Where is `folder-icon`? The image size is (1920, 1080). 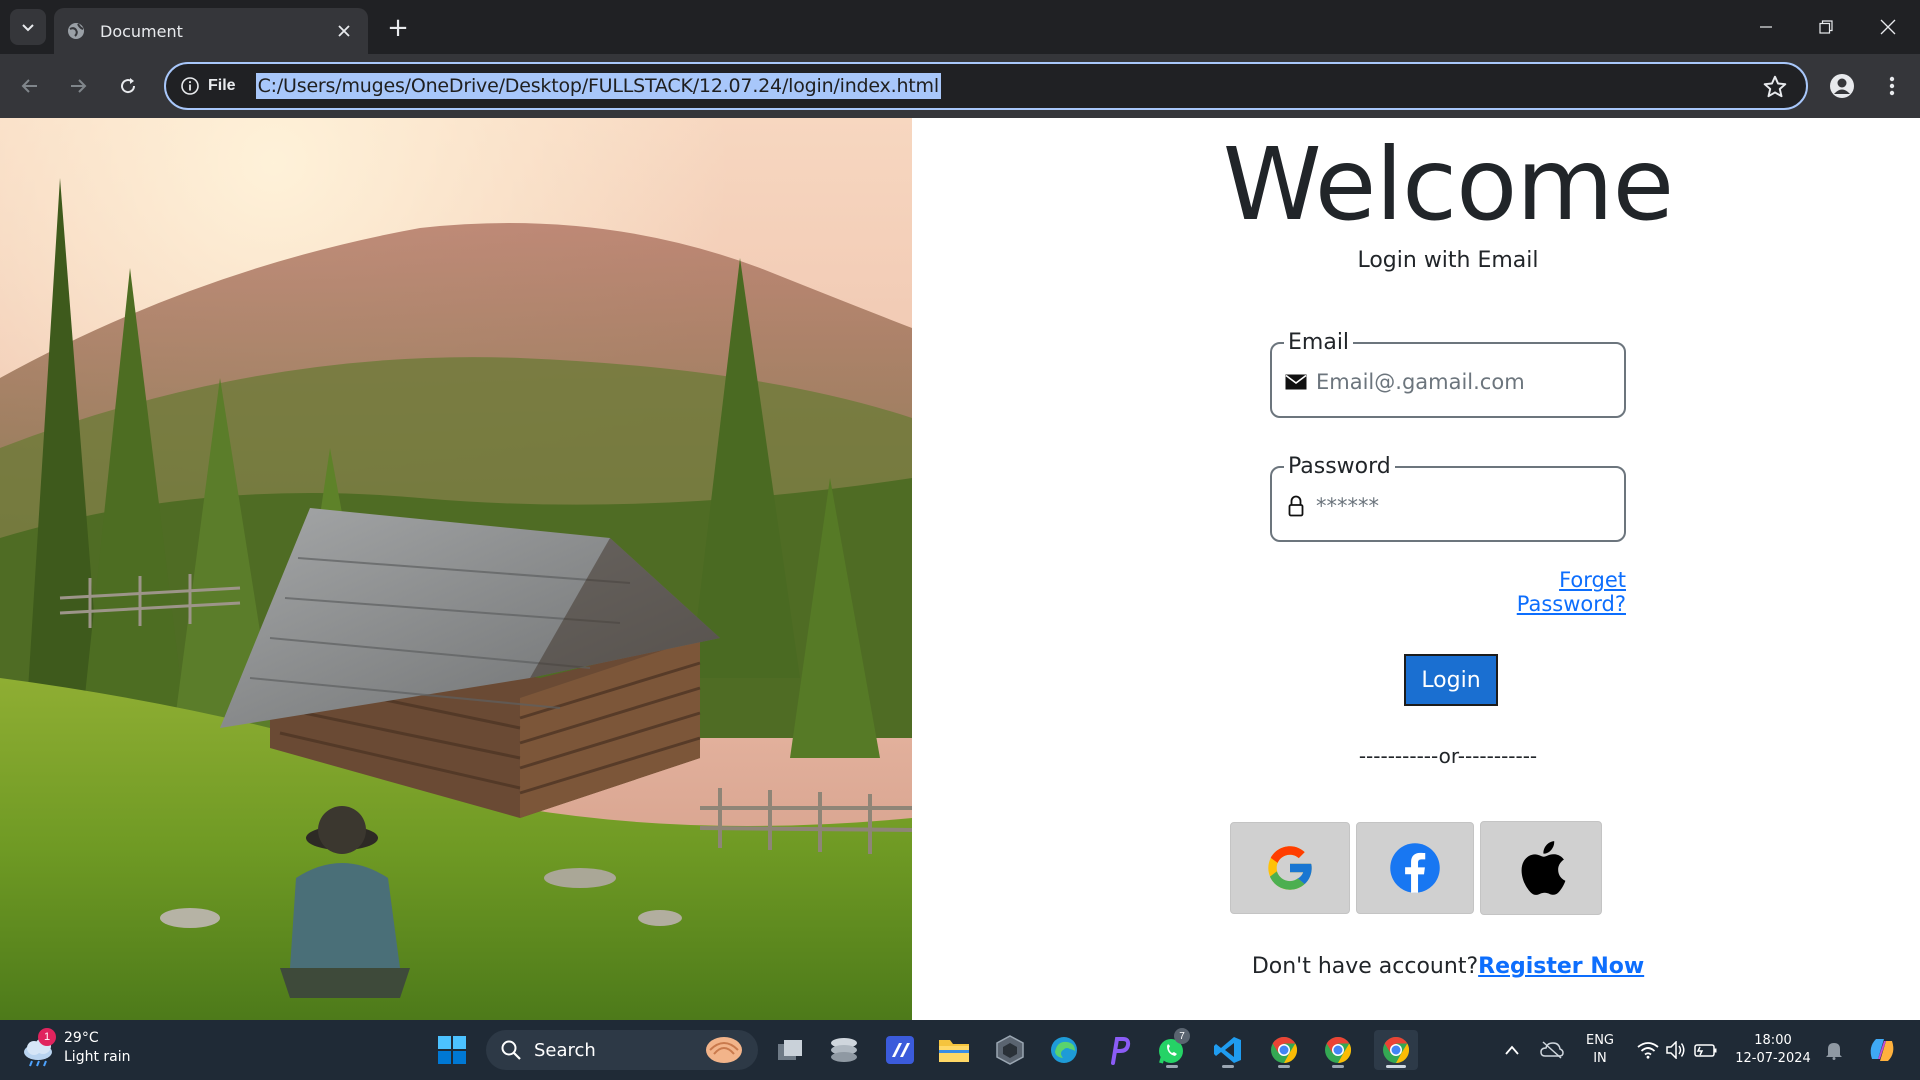 folder-icon is located at coordinates (954, 1051).